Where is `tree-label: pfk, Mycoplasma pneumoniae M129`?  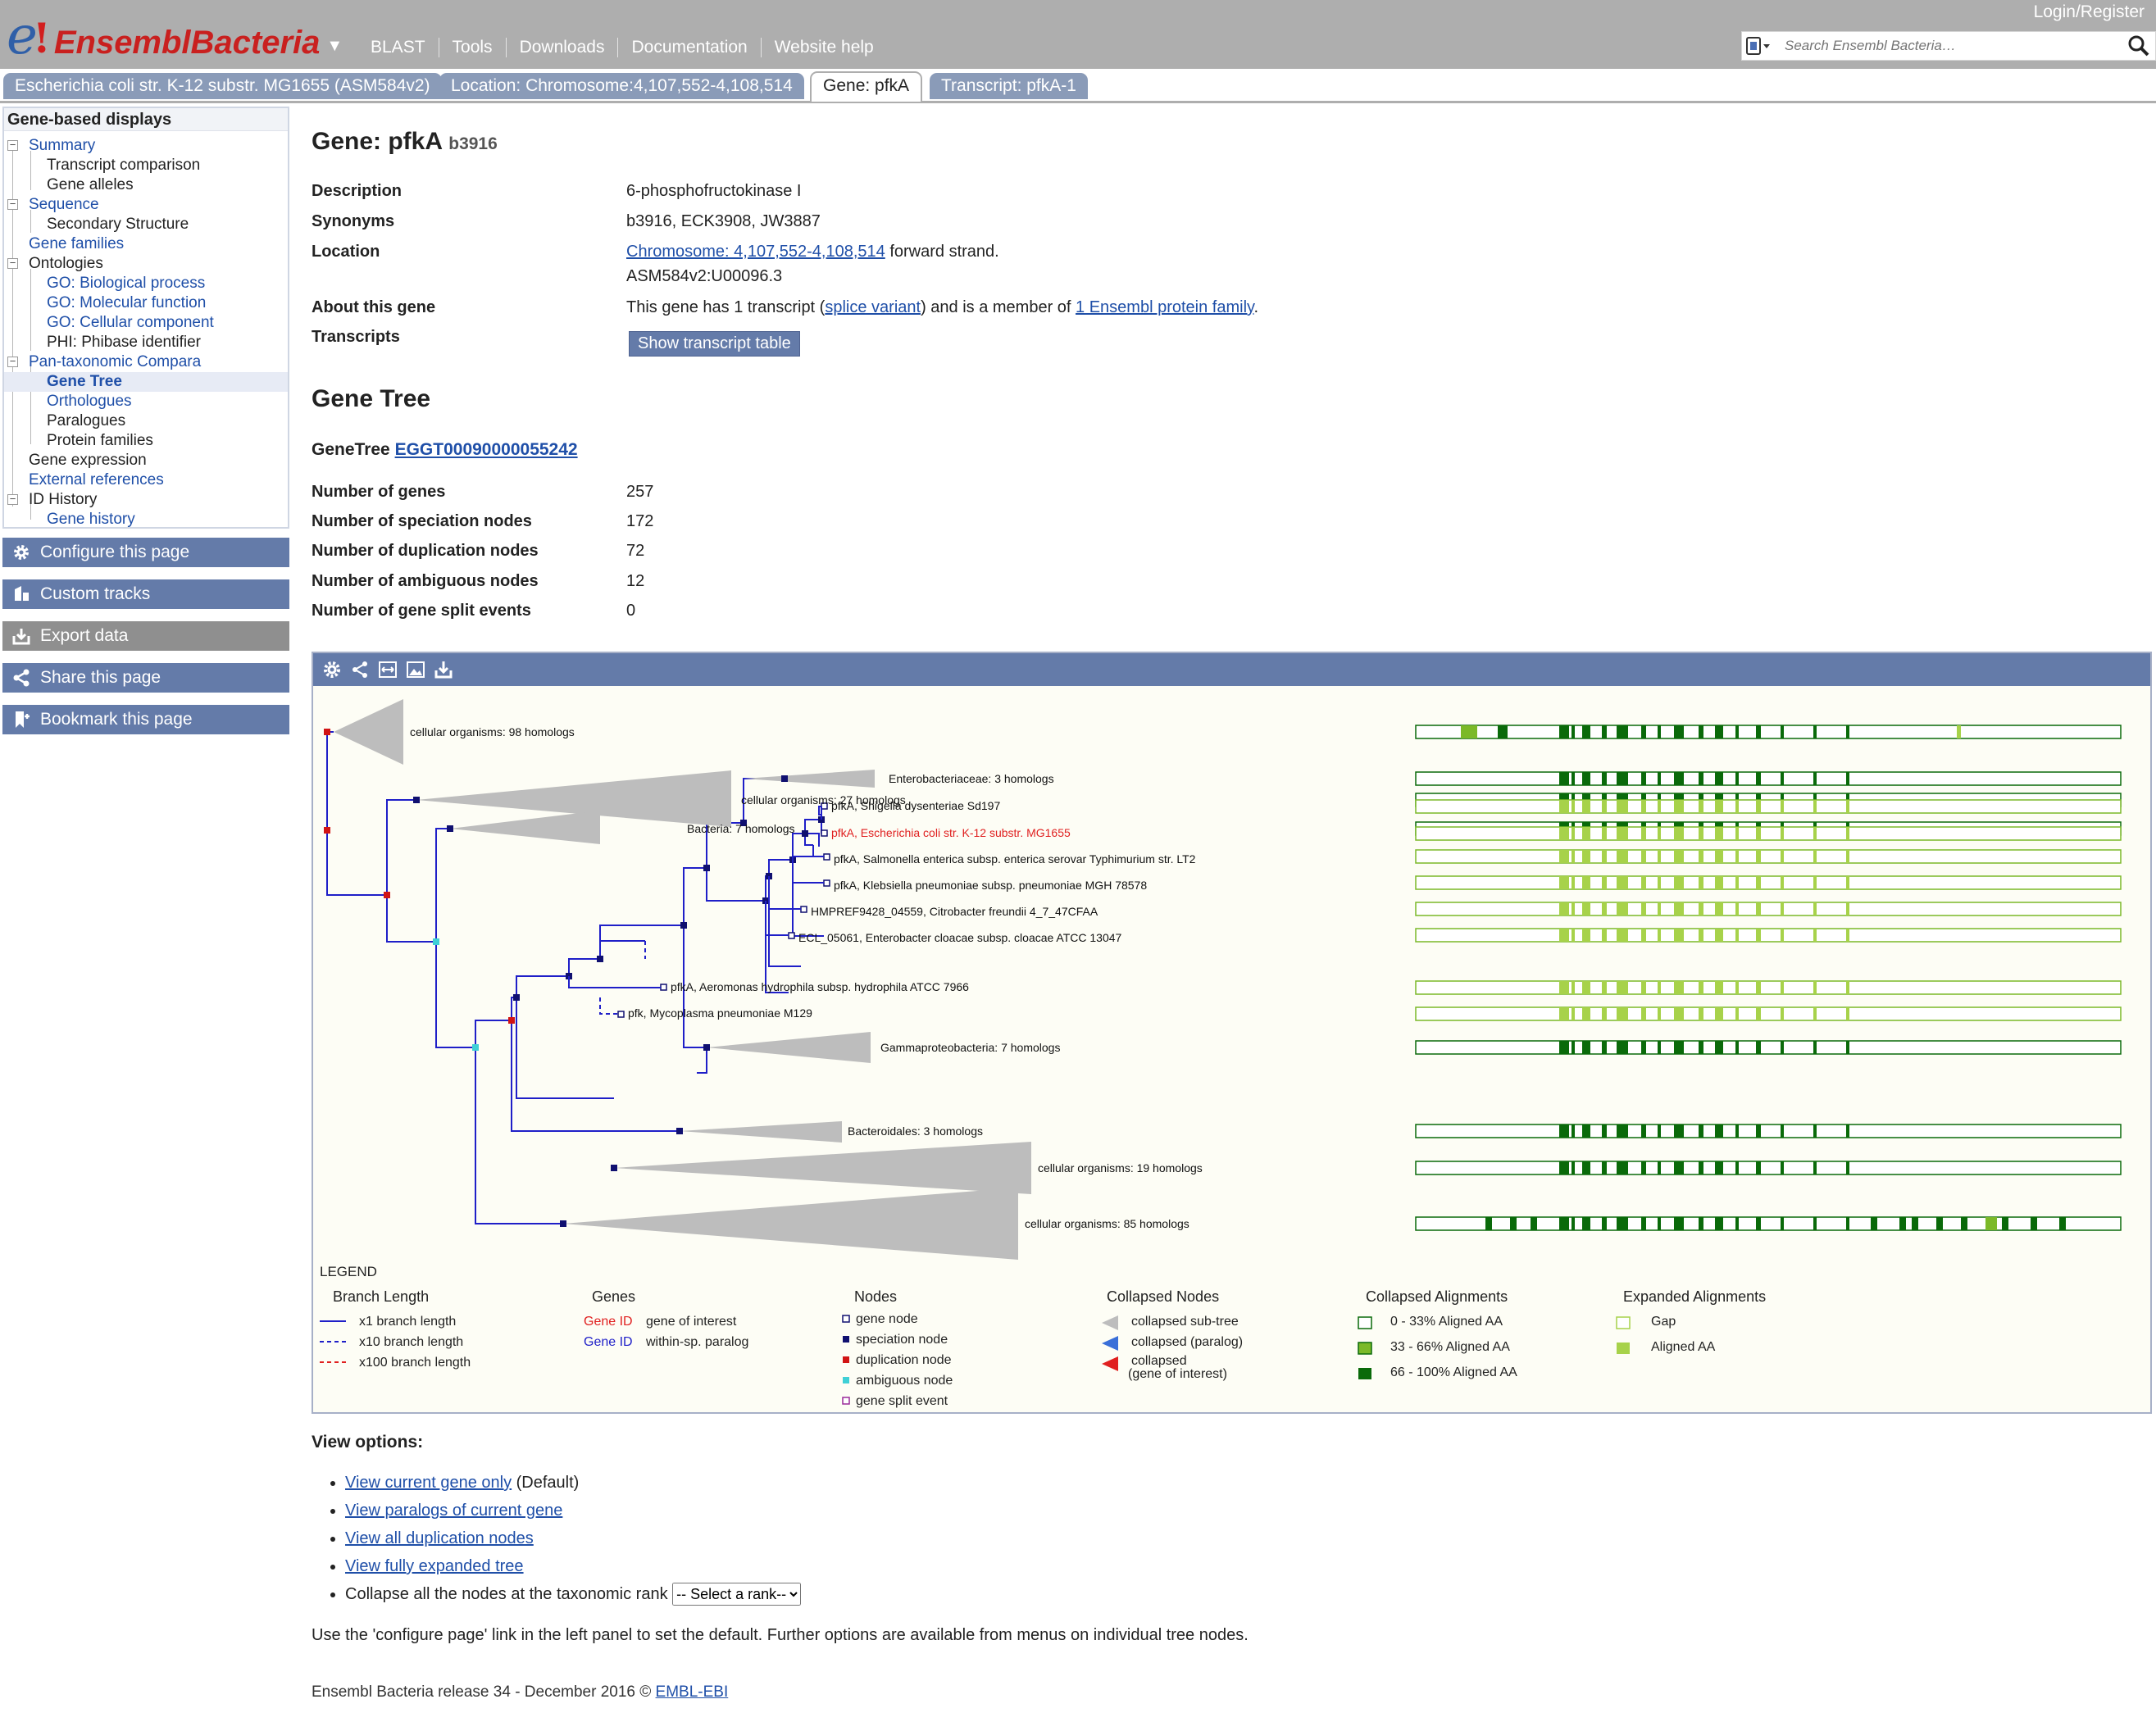
tree-label: pfk, Mycoplasma pneumoniae M129 is located at coordinates (720, 1013).